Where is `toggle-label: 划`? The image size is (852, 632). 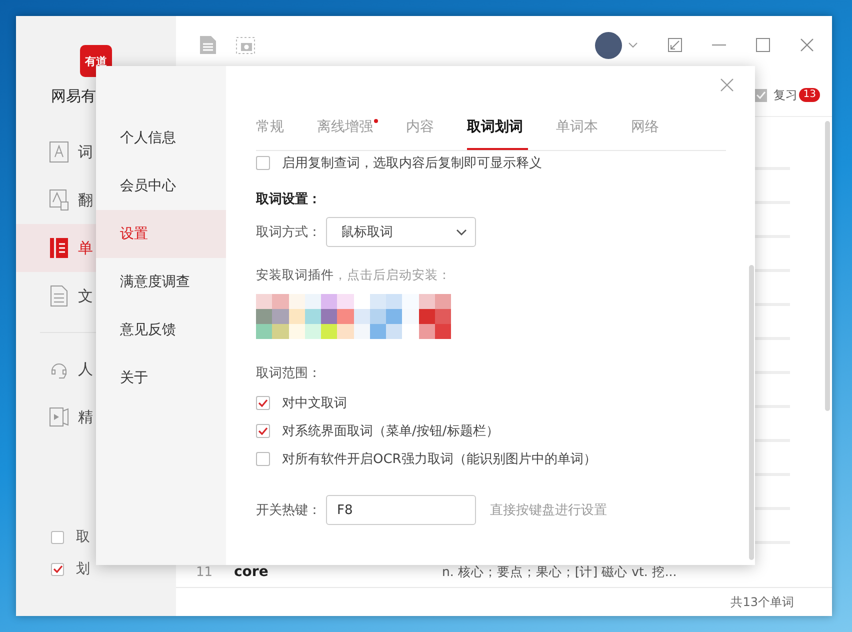 toggle-label: 划 is located at coordinates (83, 569).